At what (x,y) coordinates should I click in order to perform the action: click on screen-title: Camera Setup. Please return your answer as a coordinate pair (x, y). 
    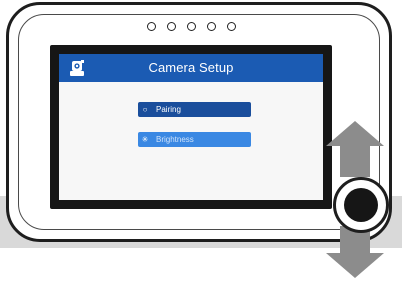
    Looking at the image, I should click on (191, 67).